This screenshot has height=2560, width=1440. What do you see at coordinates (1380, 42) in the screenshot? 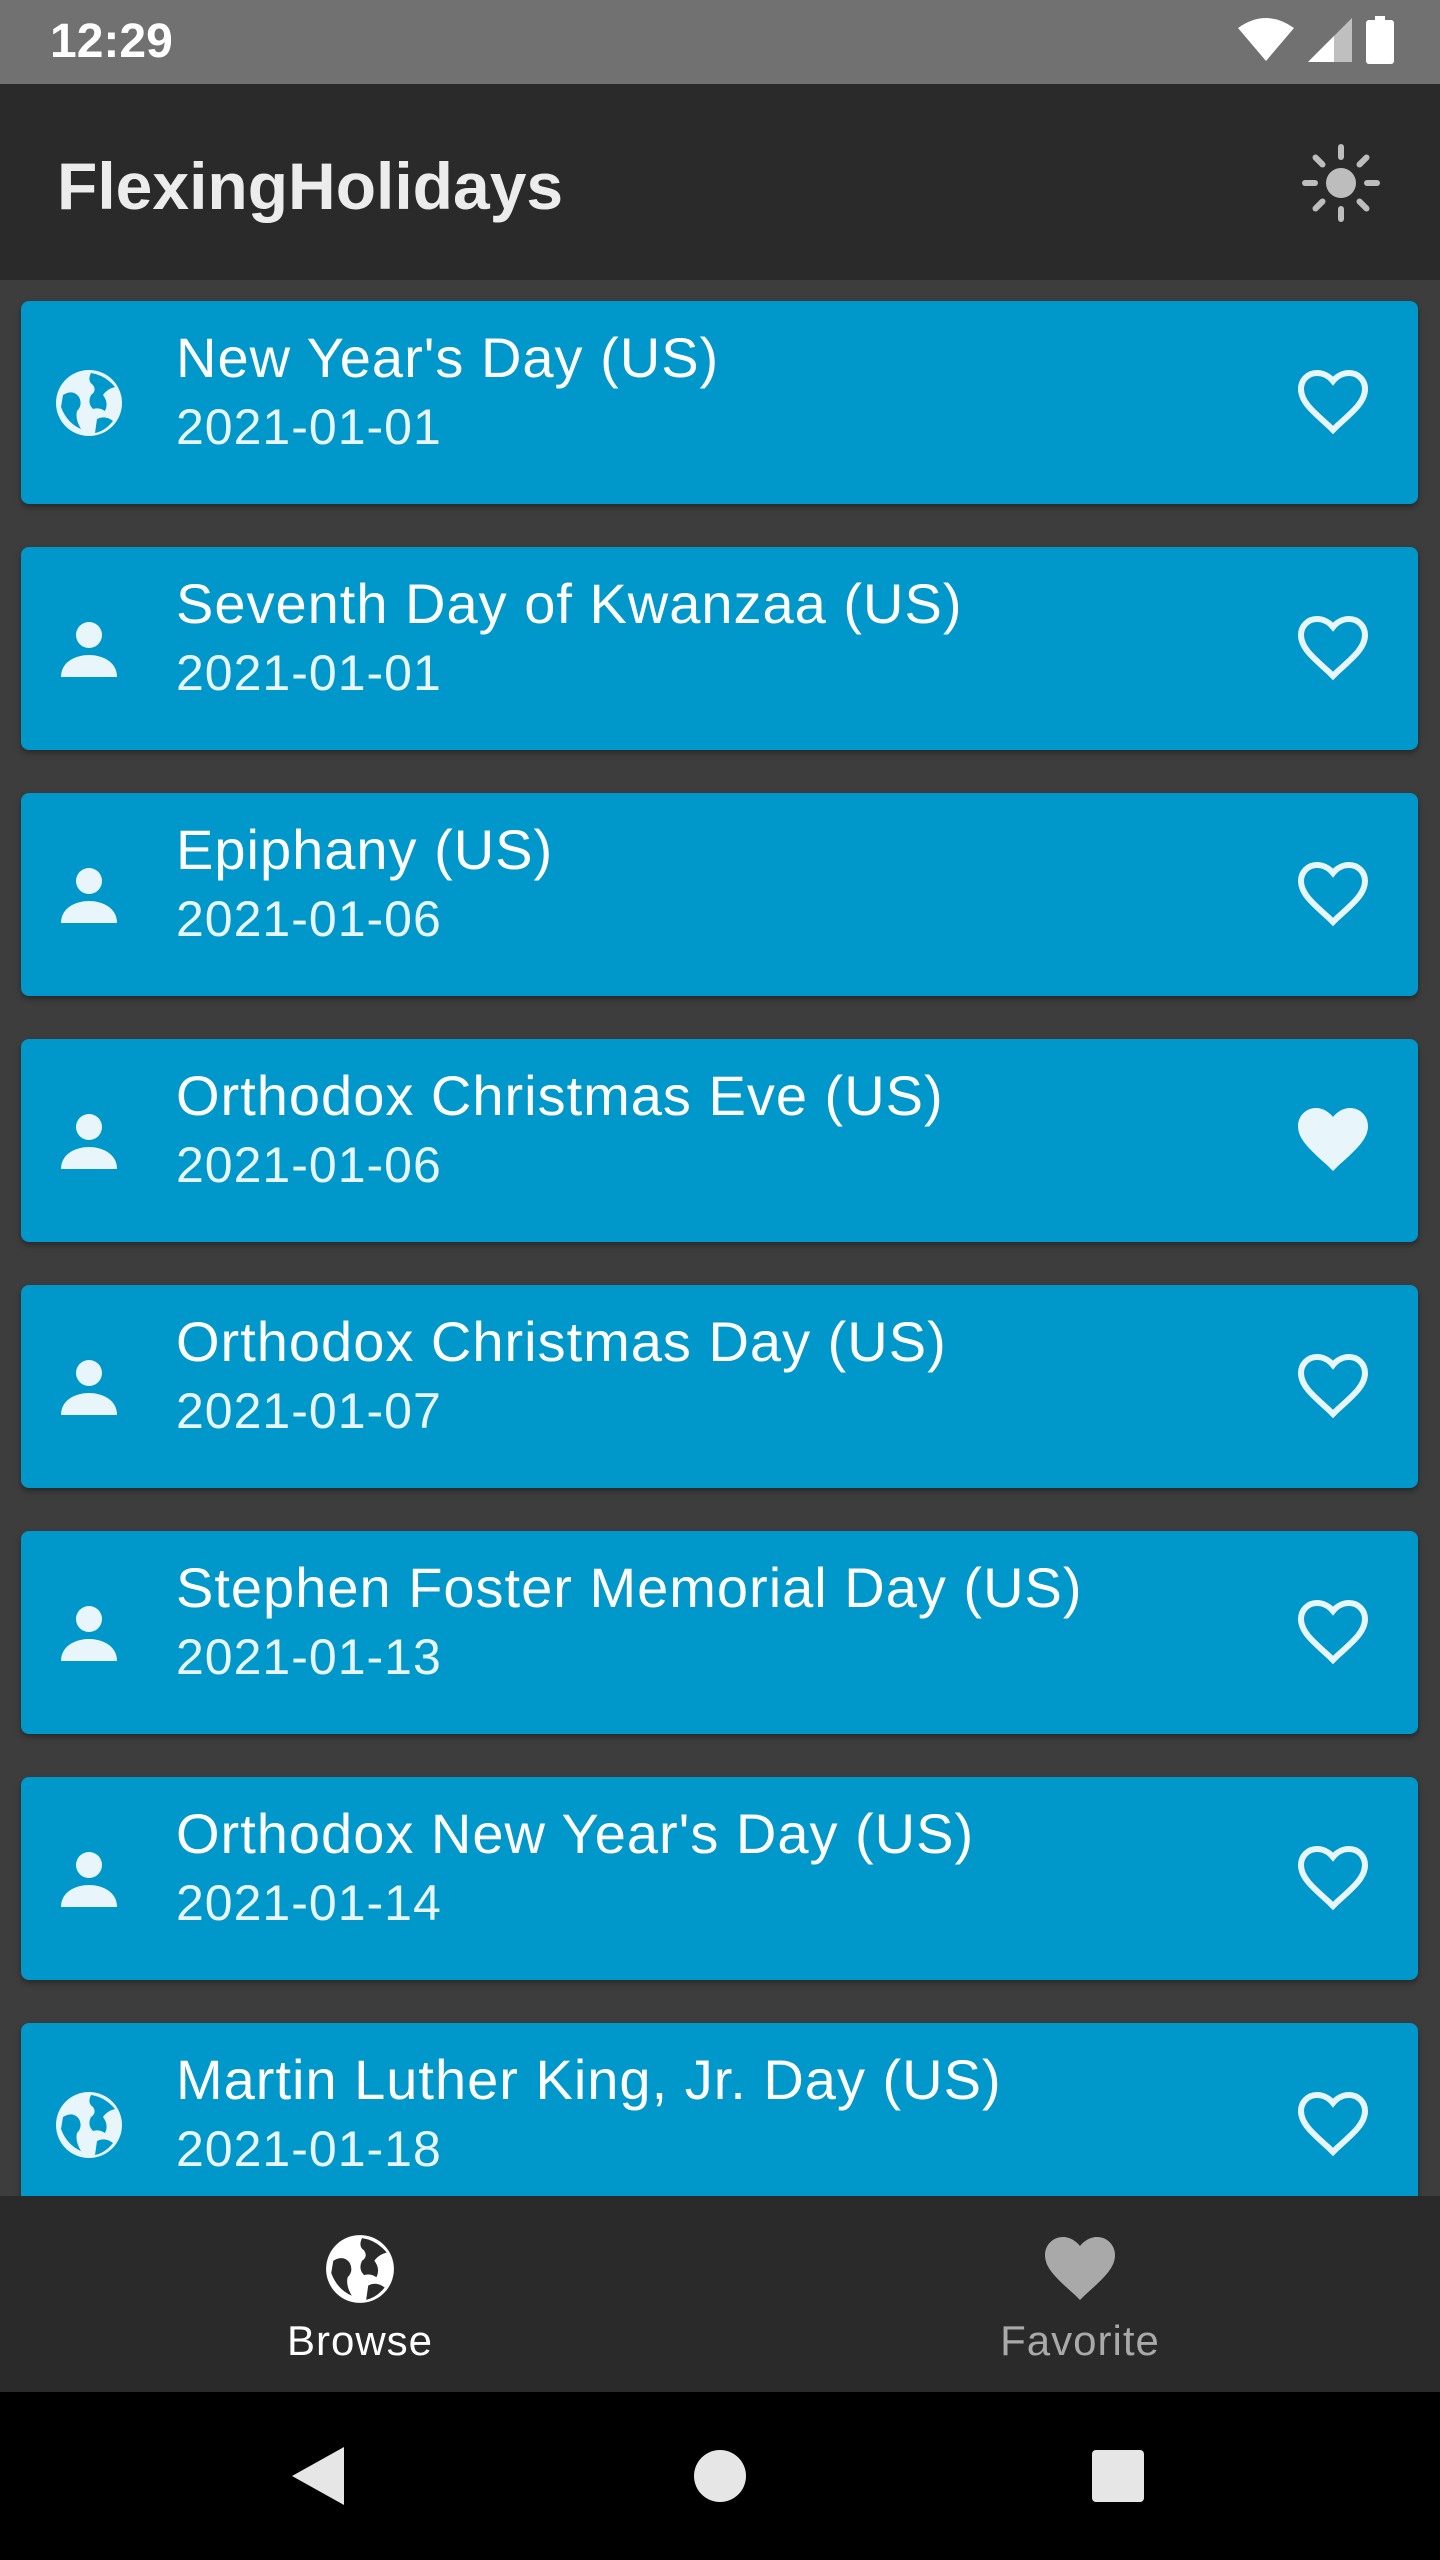
I see `battery-icon` at bounding box center [1380, 42].